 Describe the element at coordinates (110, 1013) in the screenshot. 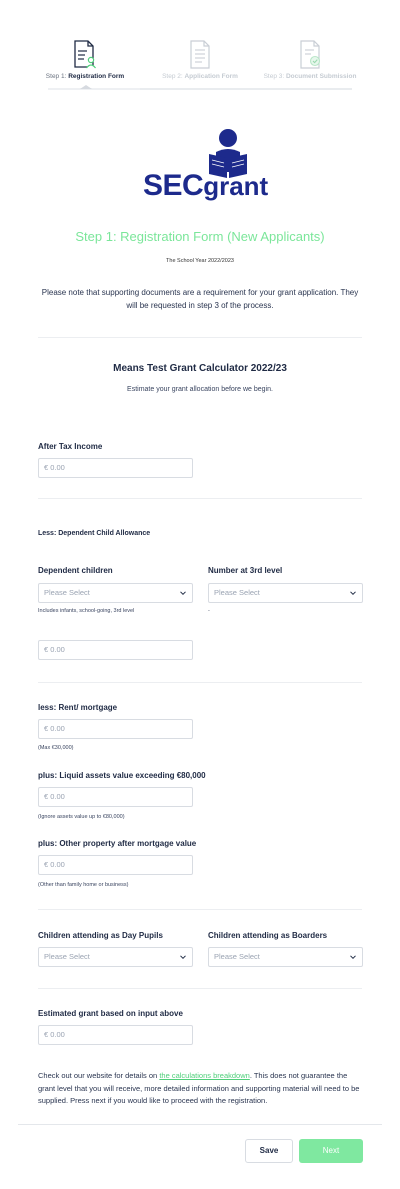

I see `estimated-grant-label: Estimated grant based on input above` at that location.